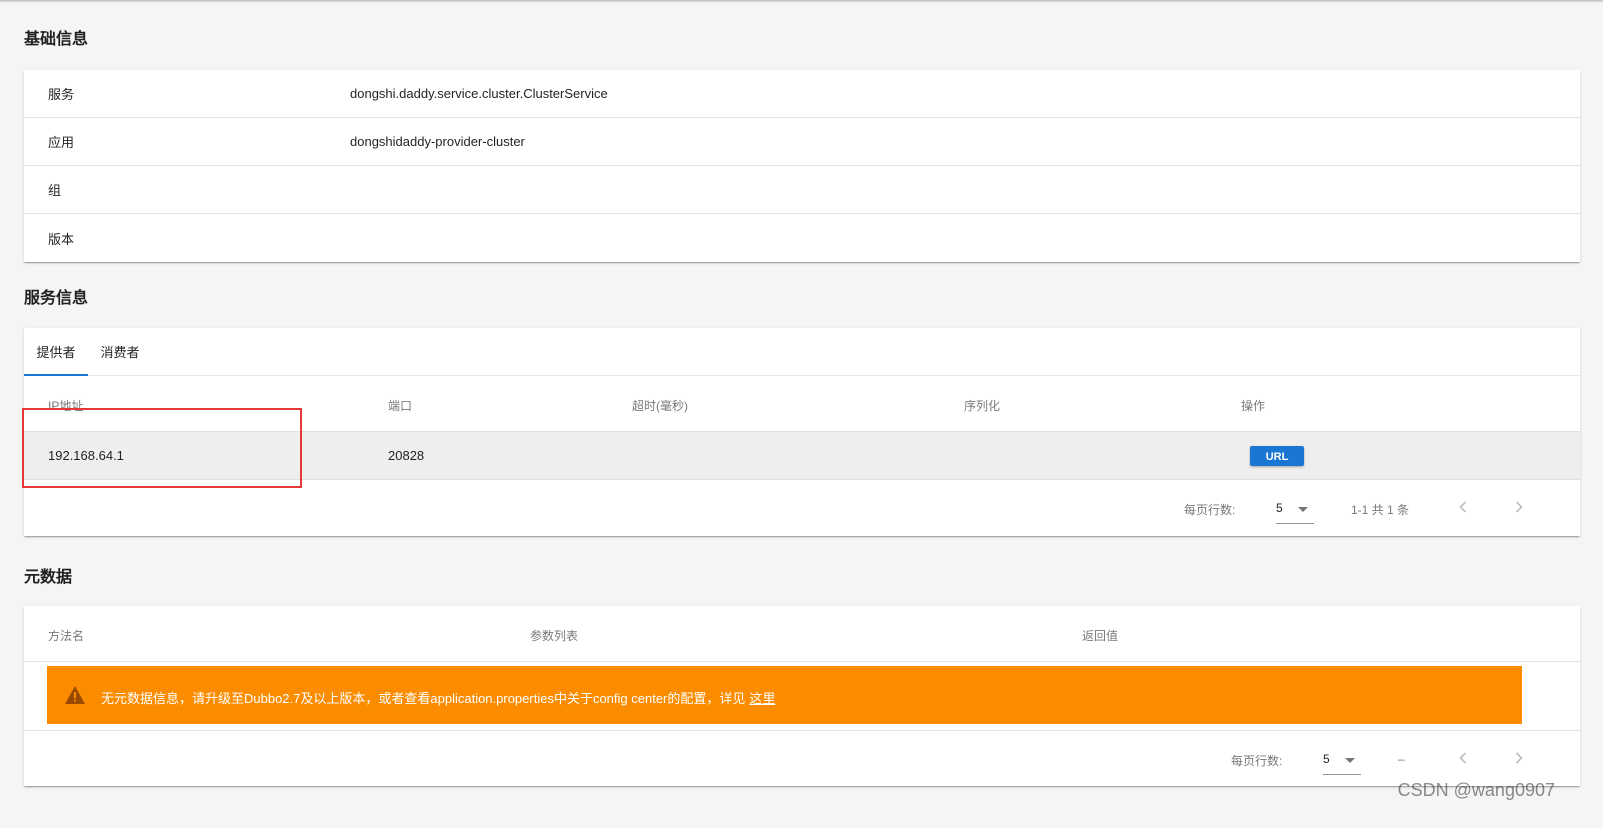 Image resolution: width=1603 pixels, height=828 pixels. I want to click on metadata-table-header: 方法名 参数列表 返回值, so click(802, 634).